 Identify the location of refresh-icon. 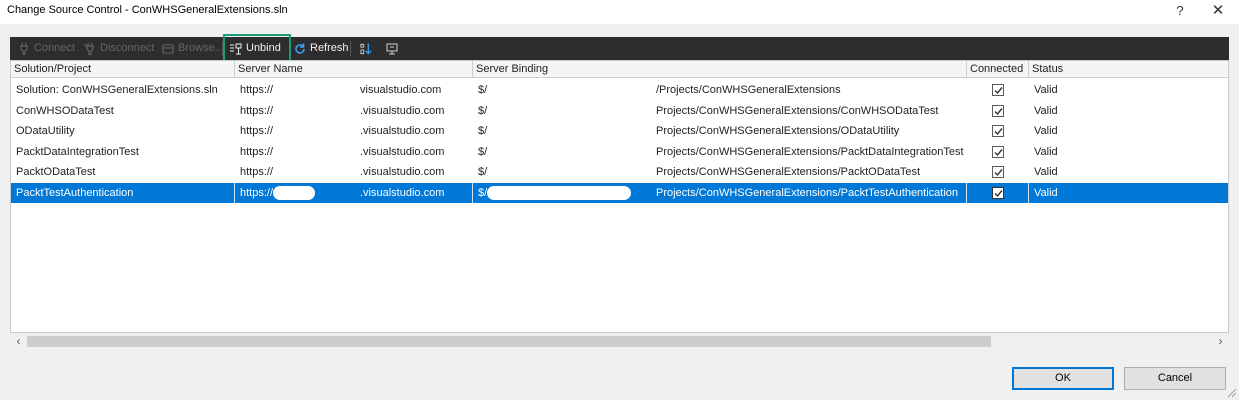
(300, 49).